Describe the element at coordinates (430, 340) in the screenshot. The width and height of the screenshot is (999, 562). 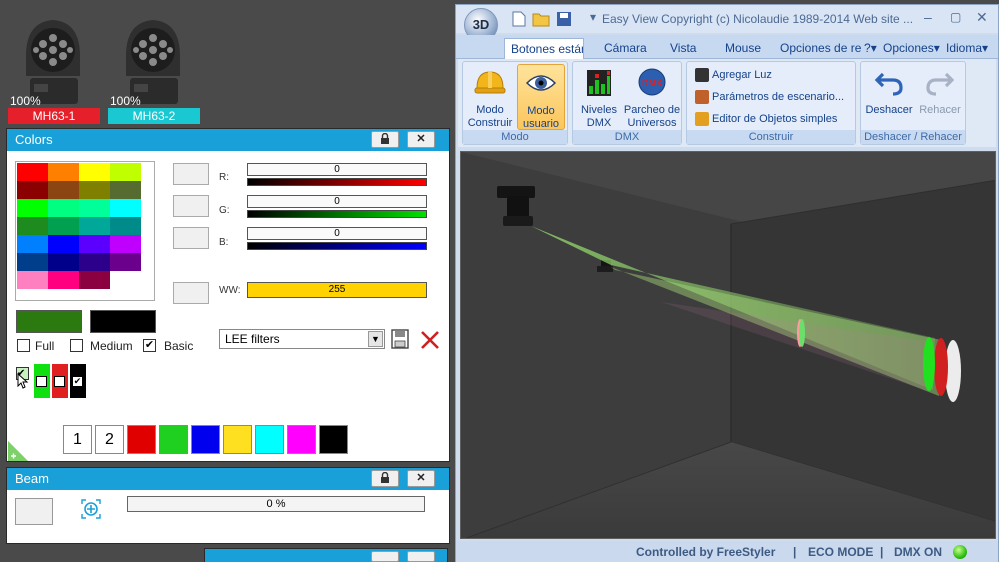
I see `delete-icon` at that location.